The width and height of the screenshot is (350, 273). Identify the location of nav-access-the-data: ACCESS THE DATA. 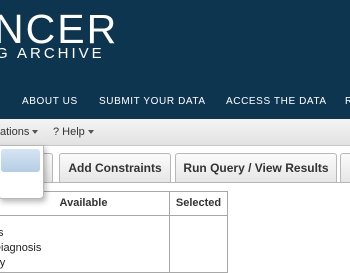
(276, 102).